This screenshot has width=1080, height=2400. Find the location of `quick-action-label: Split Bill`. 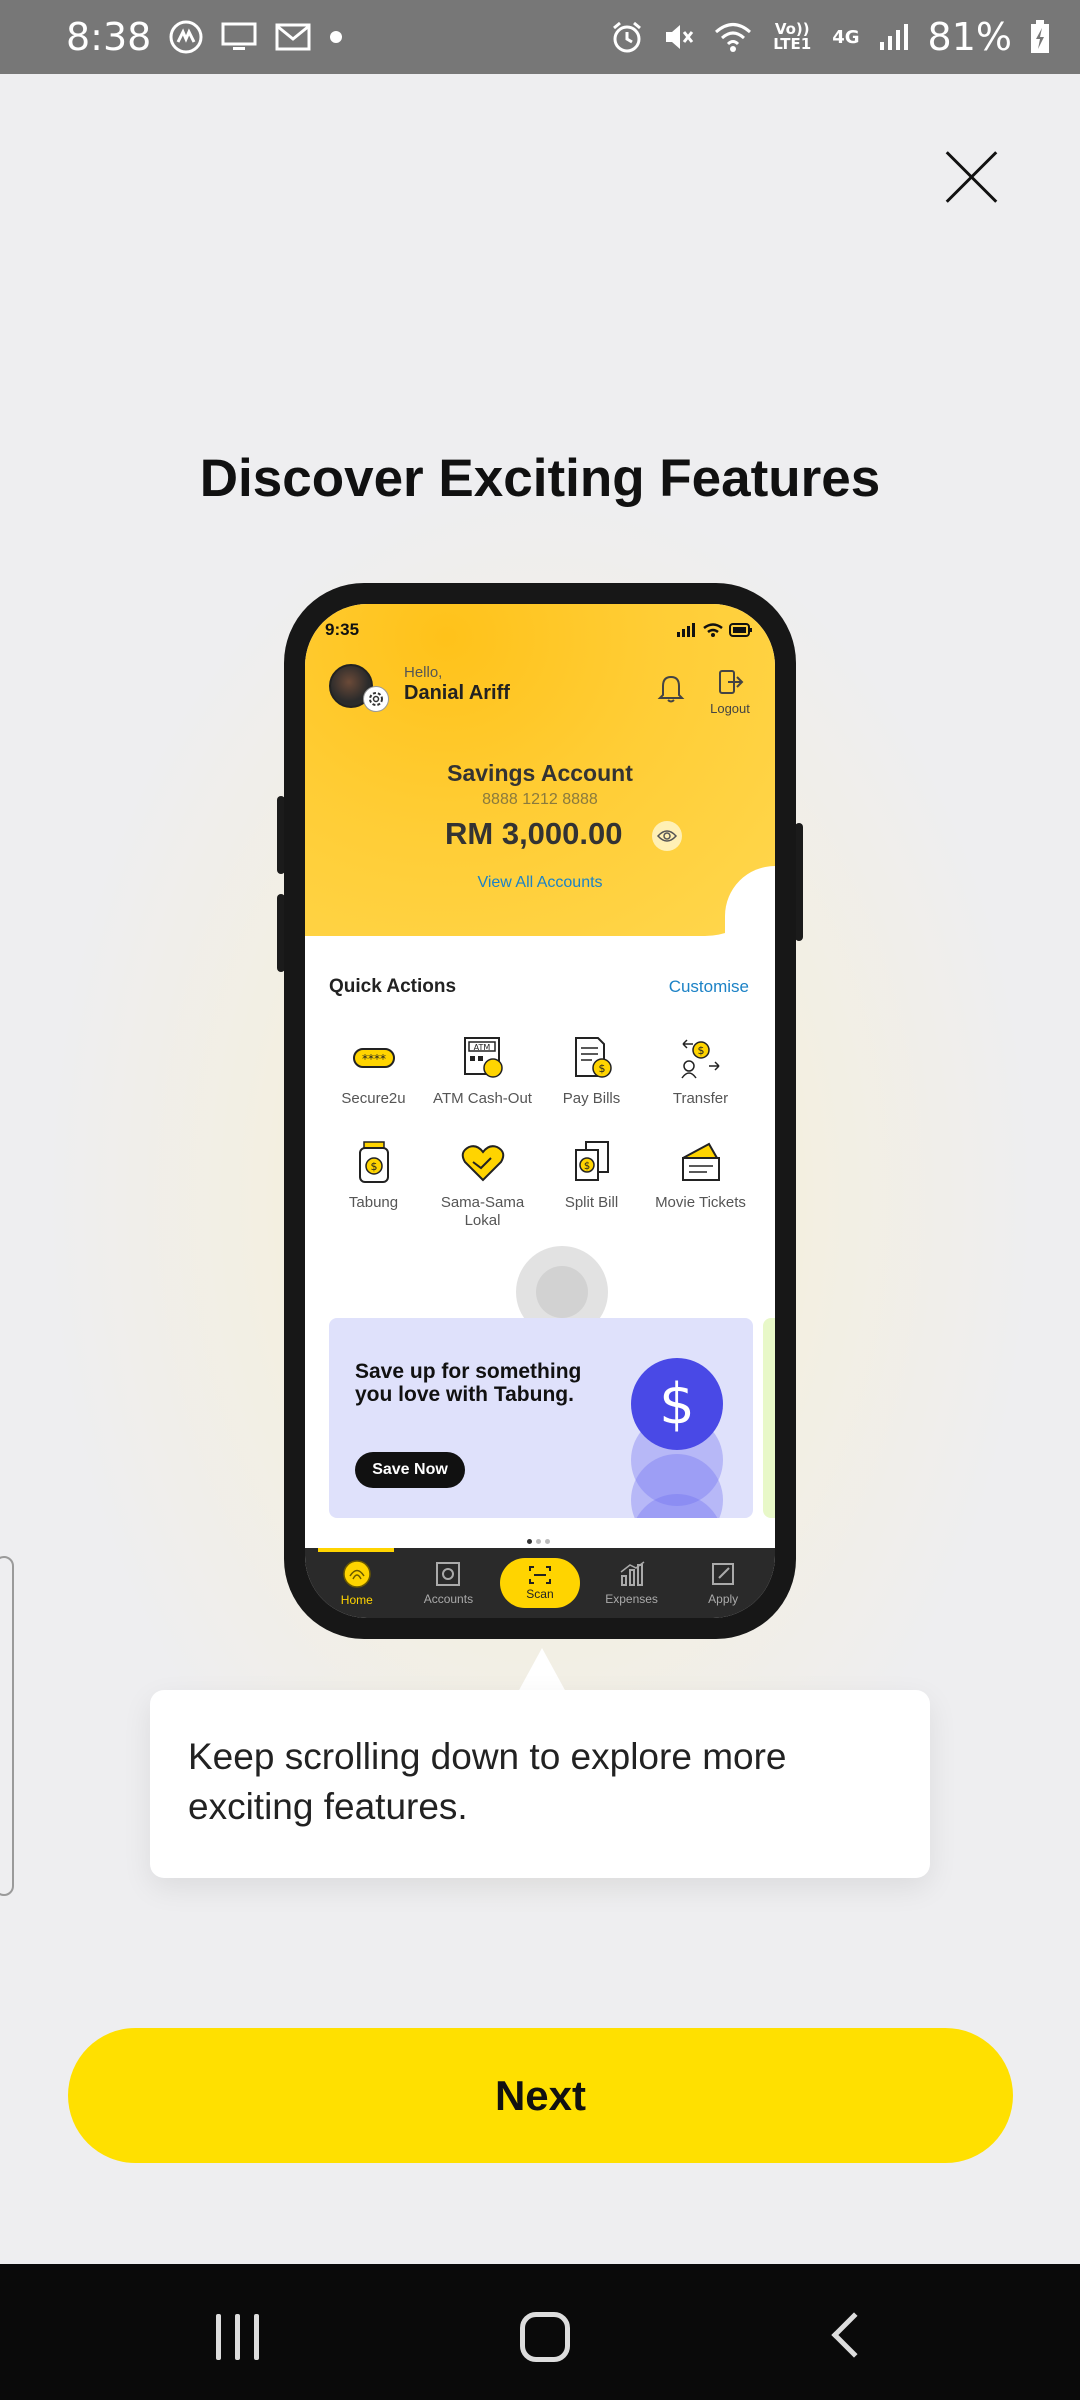

quick-action-label: Split Bill is located at coordinates (591, 1202).